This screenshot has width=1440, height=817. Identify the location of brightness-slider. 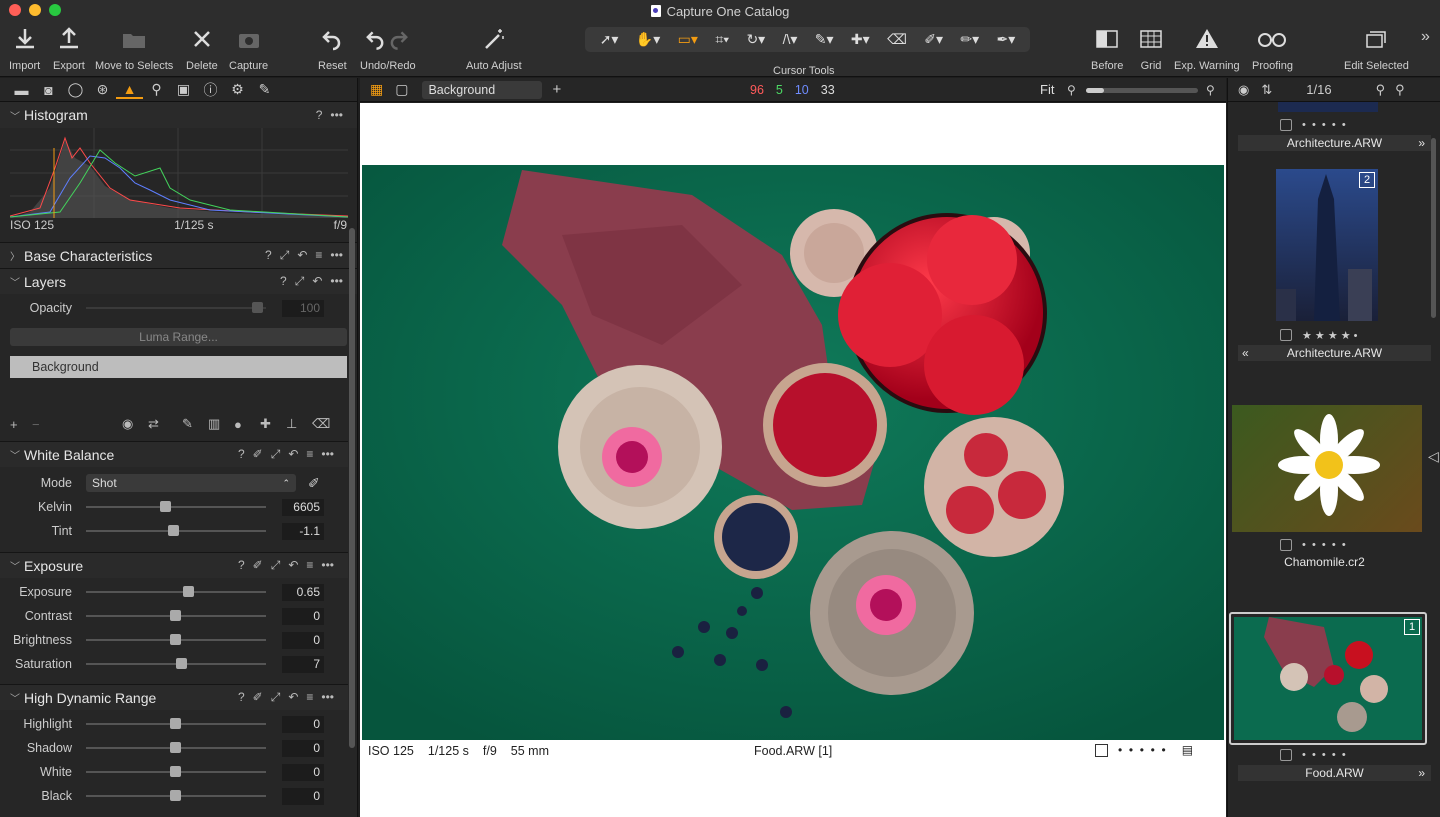
(176, 639).